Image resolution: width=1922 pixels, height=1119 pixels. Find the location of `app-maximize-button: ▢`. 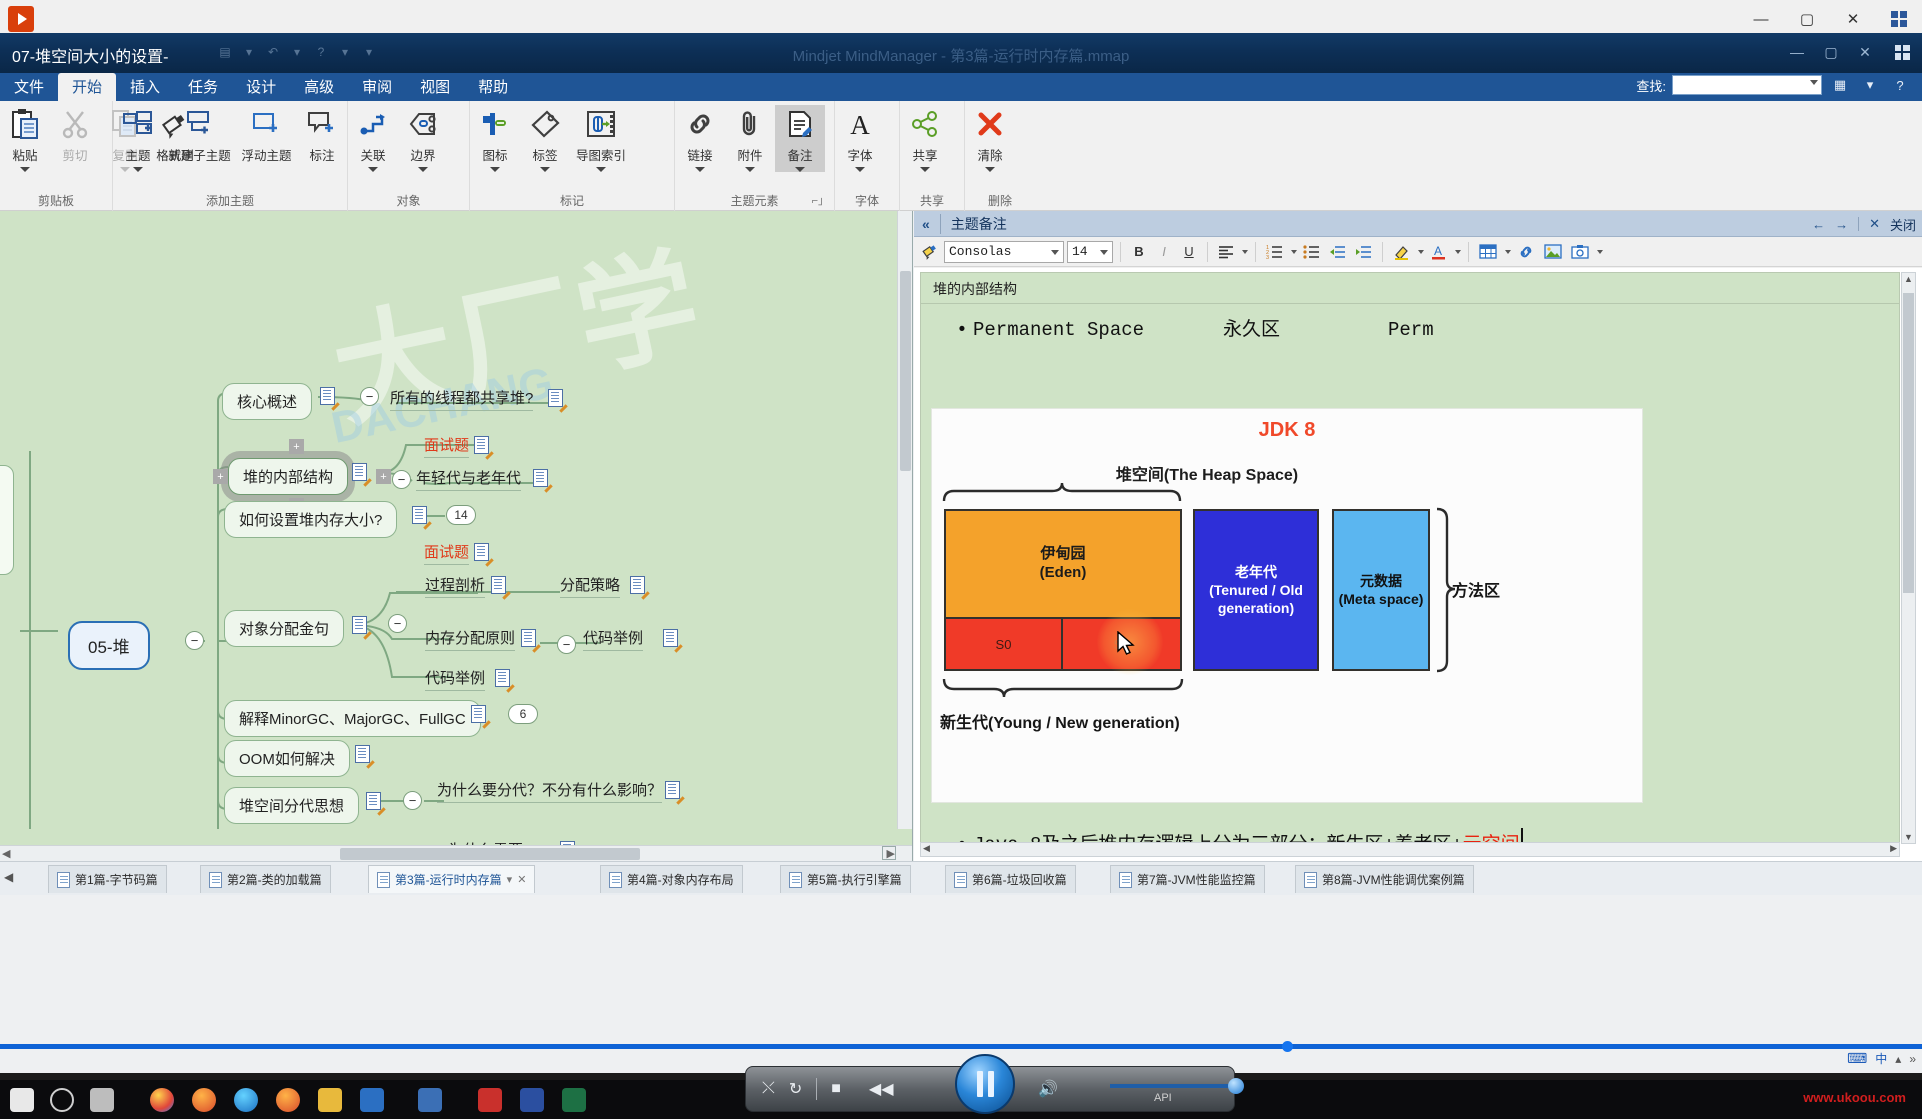

app-maximize-button: ▢ is located at coordinates (1831, 52).